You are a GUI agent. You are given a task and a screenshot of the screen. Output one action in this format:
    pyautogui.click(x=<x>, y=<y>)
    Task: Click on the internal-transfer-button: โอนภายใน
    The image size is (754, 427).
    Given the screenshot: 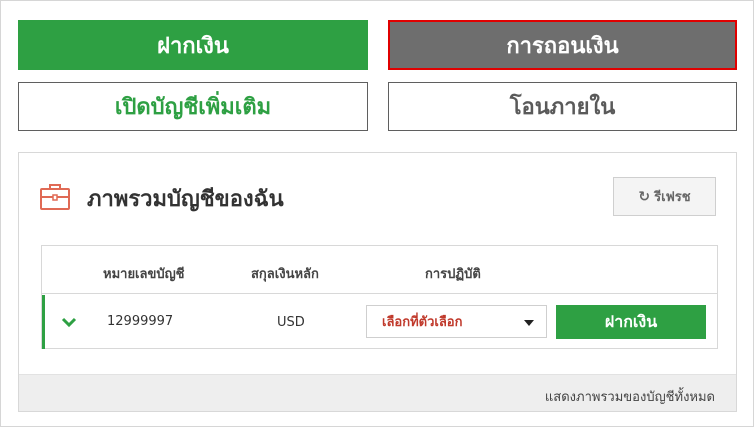 What is the action you would take?
    pyautogui.click(x=562, y=106)
    